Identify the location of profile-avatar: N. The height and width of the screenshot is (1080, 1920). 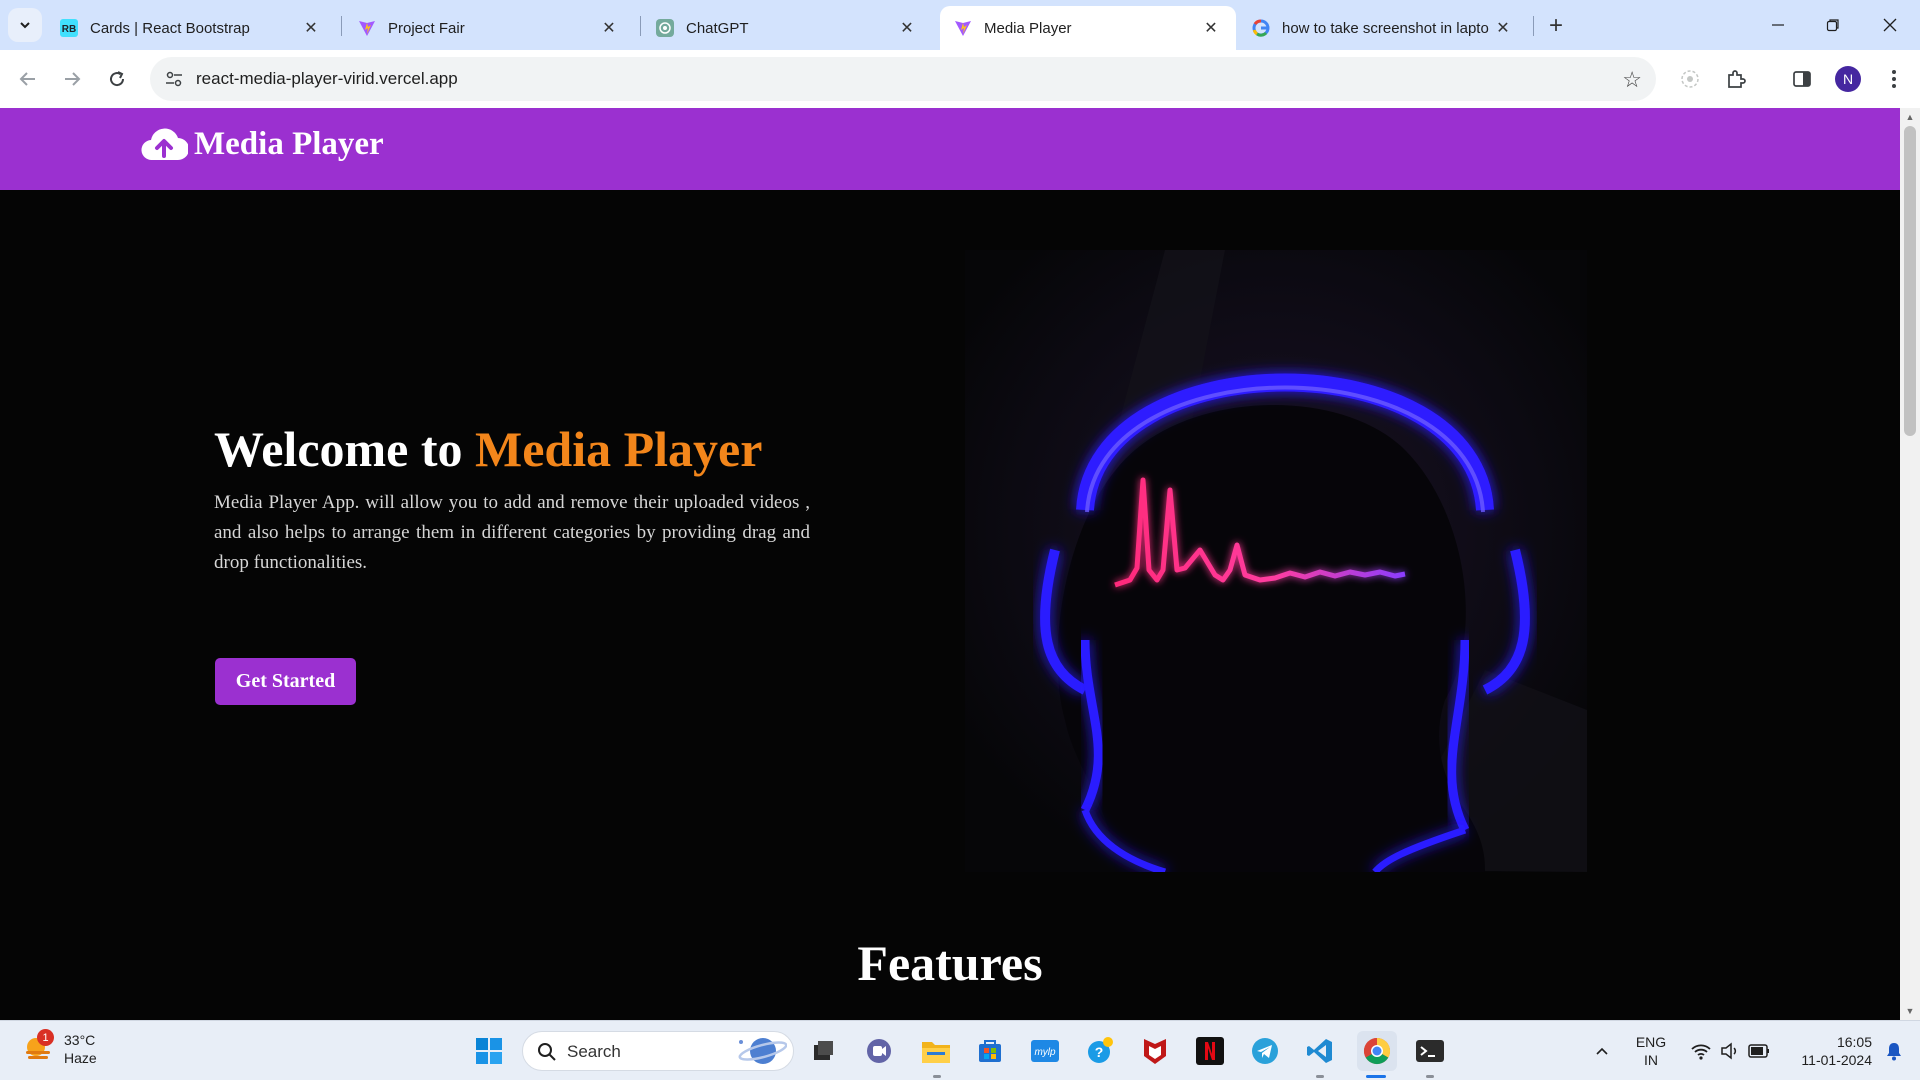
(1848, 79).